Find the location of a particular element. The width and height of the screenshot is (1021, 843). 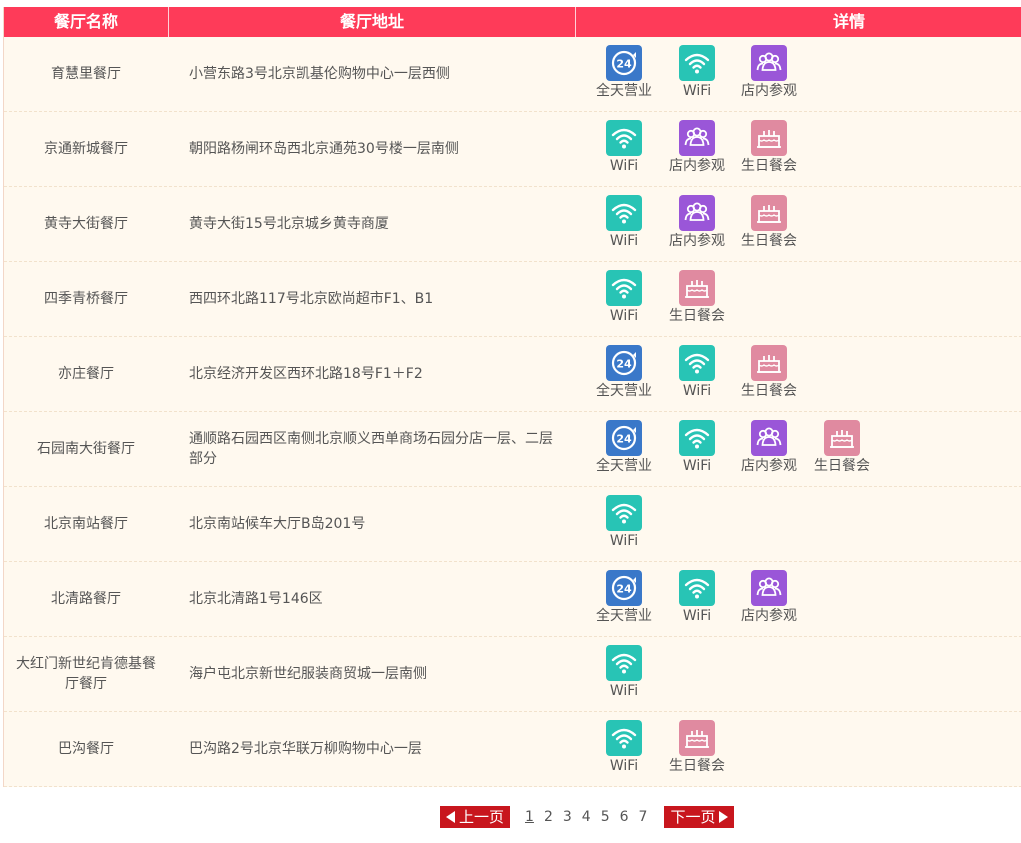

page-link-5: 5 is located at coordinates (605, 817).